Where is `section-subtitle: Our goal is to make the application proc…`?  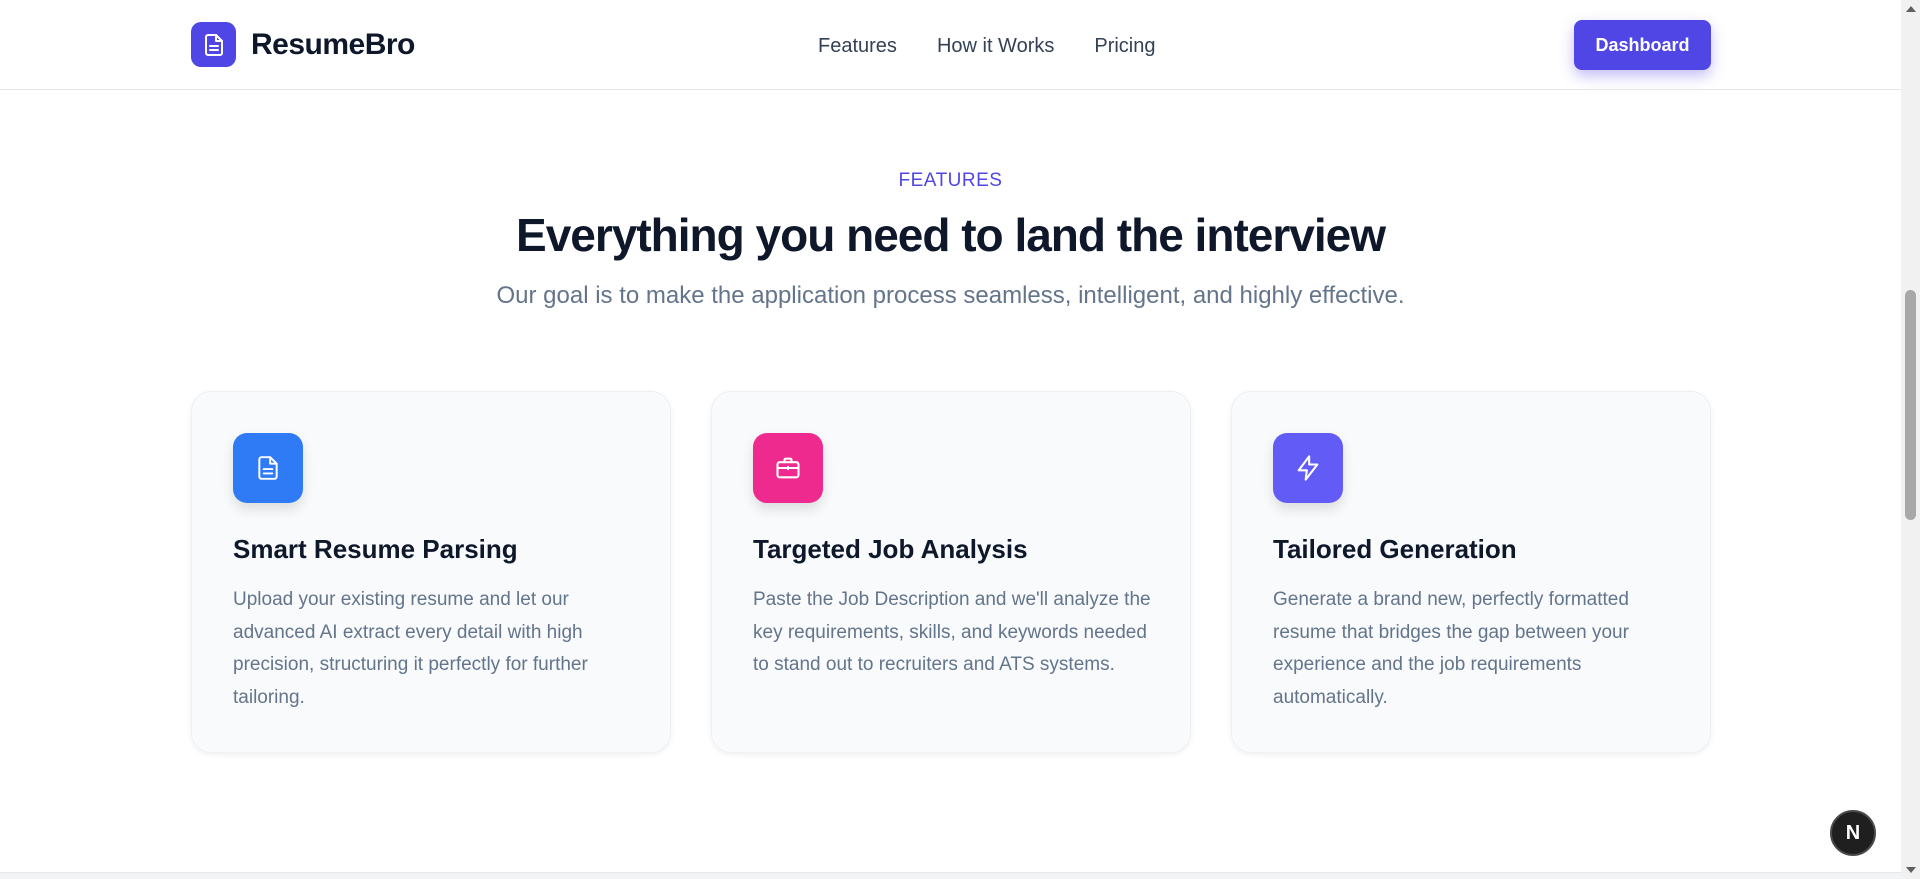
section-subtitle: Our goal is to make the application proc… is located at coordinates (950, 295).